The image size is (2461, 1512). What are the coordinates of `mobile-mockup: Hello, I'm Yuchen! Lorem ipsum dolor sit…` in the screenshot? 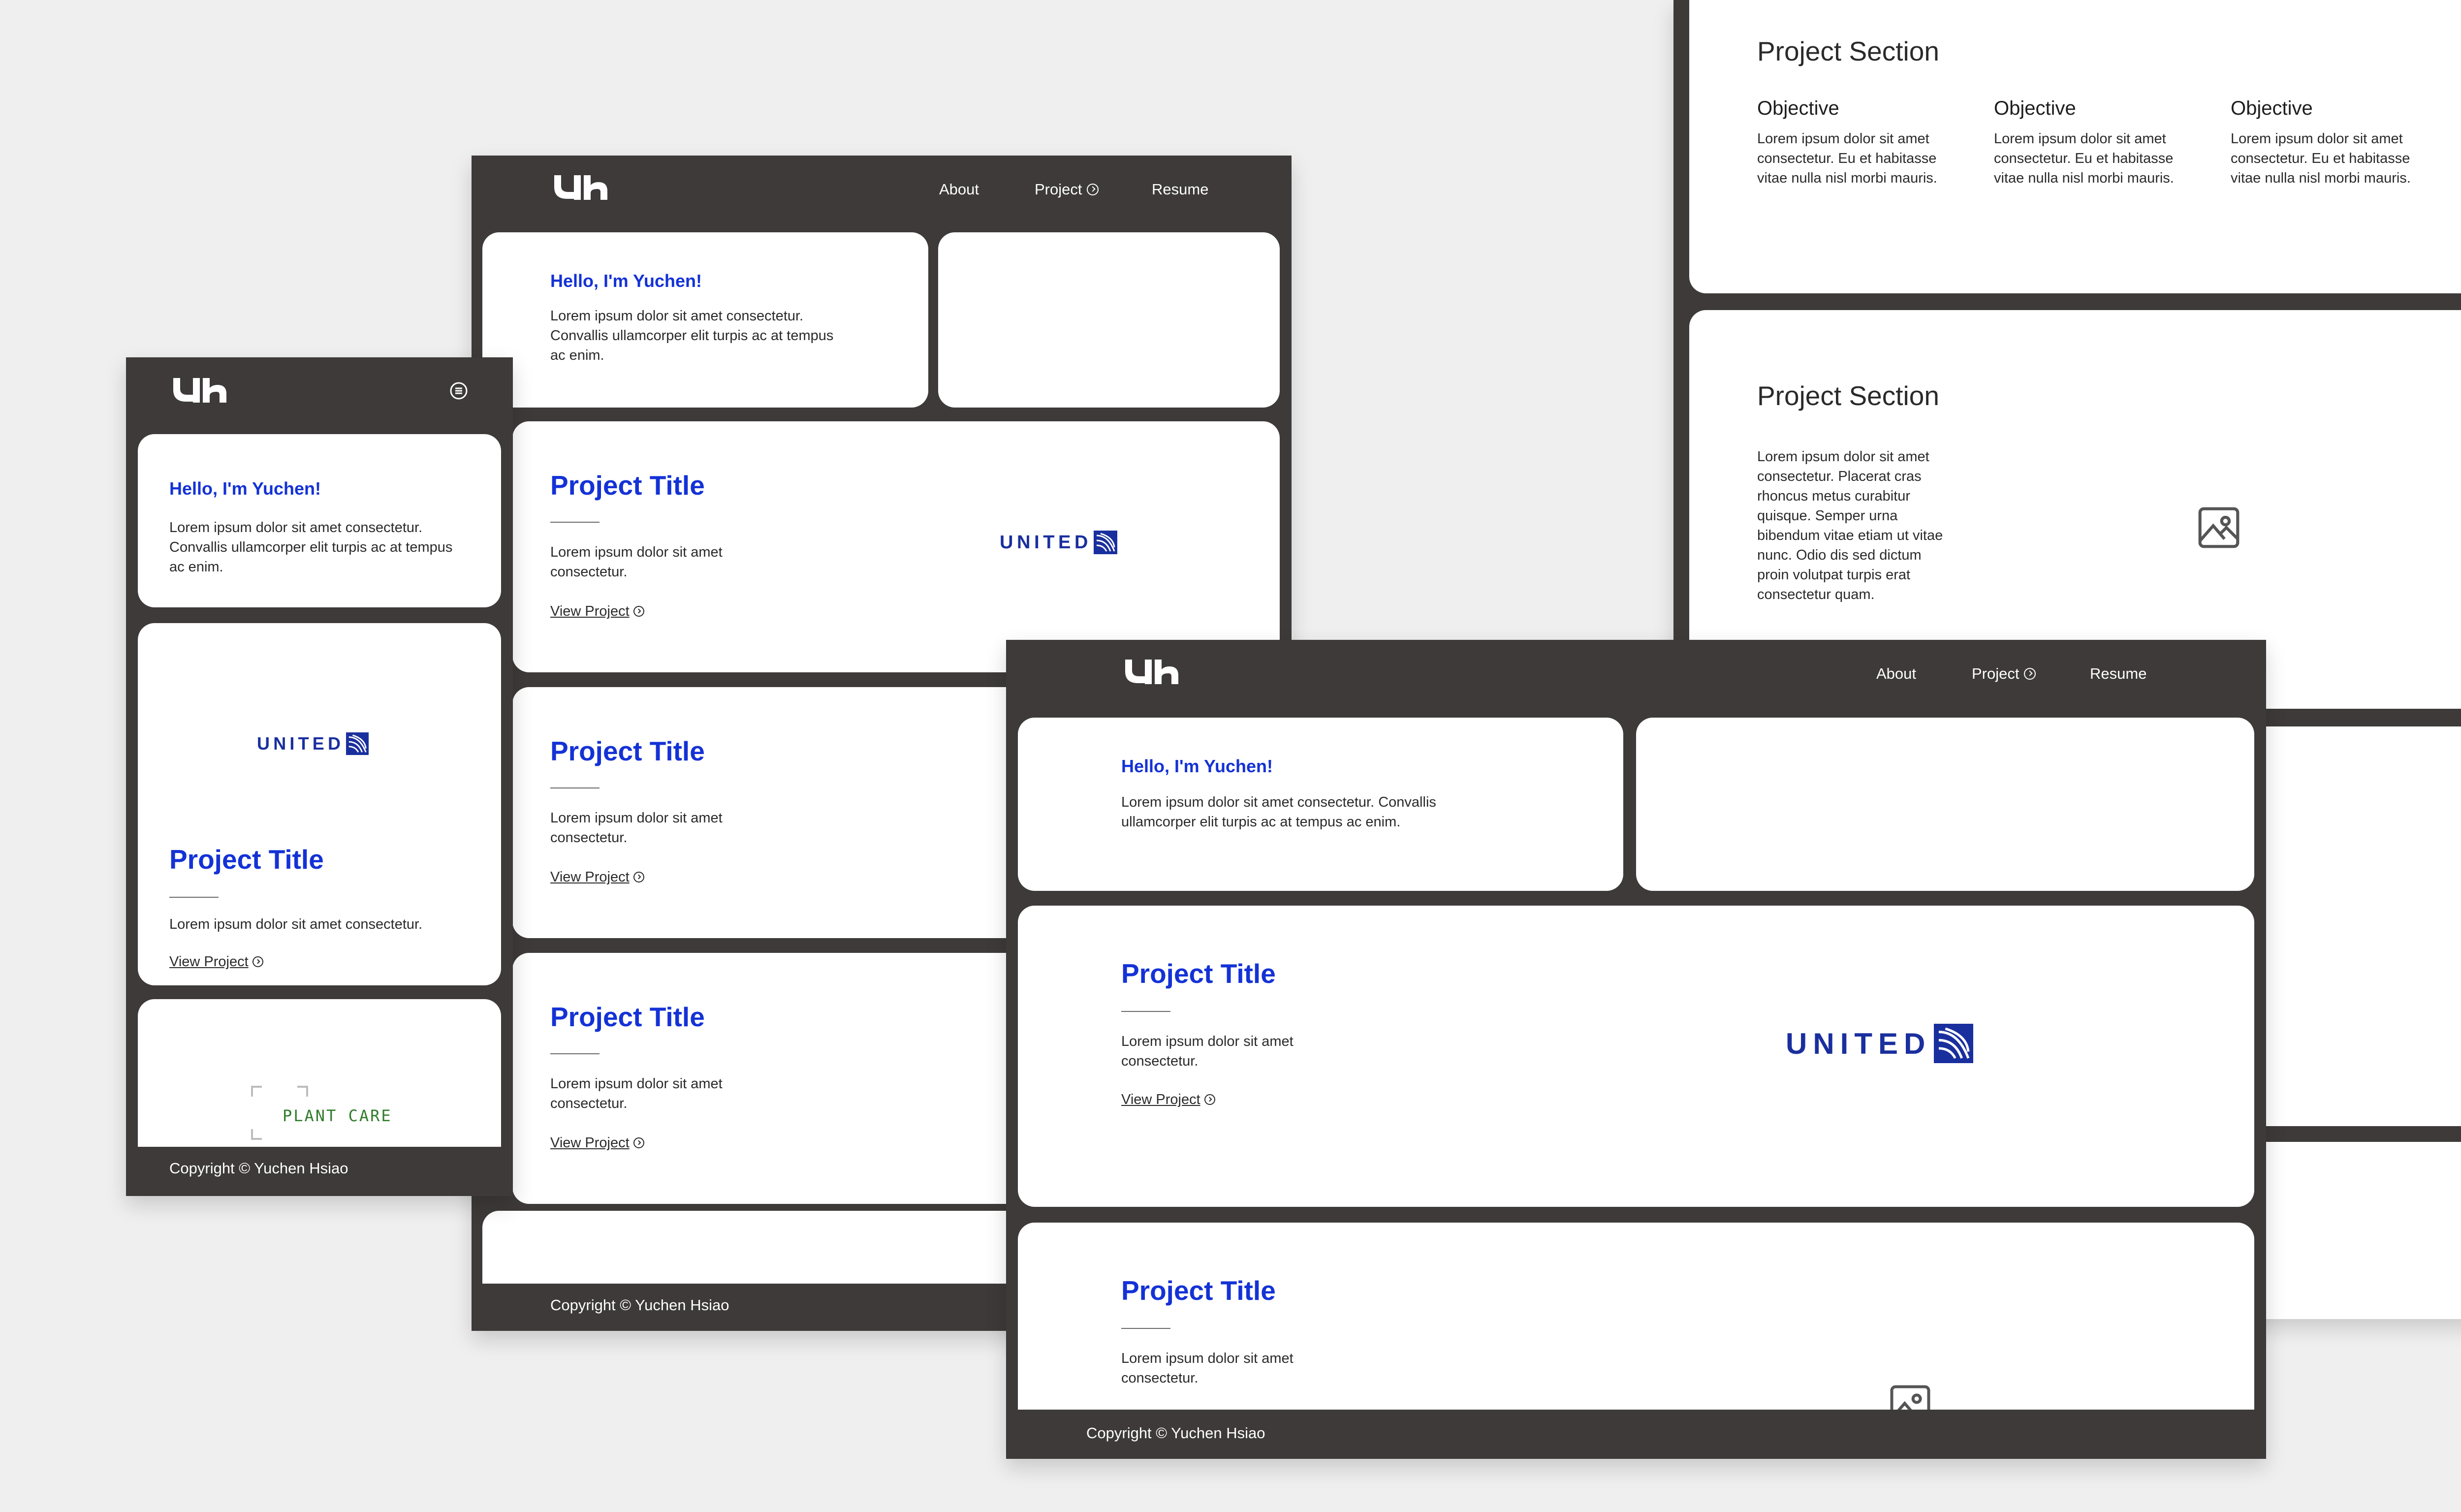 It's located at (319, 776).